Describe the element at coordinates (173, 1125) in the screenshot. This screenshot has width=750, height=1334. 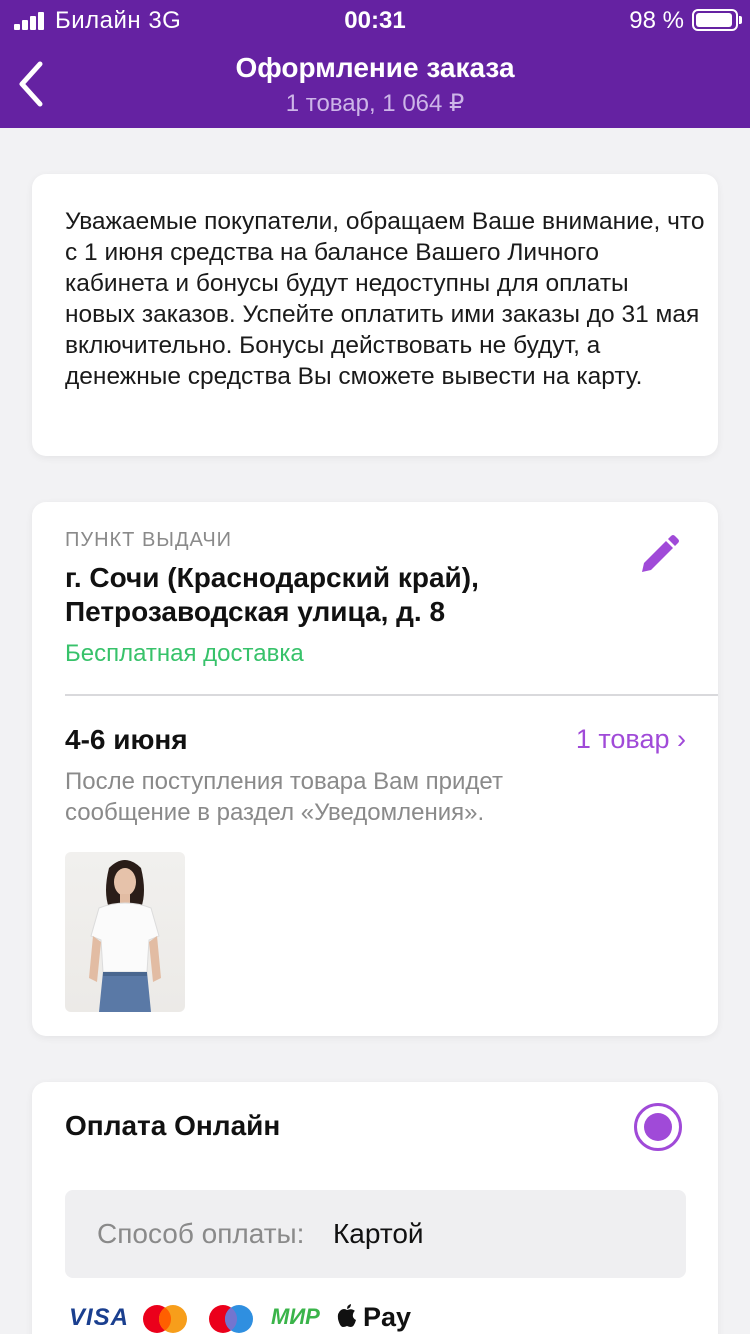
I see `payment-title: Оплата Онлайн` at that location.